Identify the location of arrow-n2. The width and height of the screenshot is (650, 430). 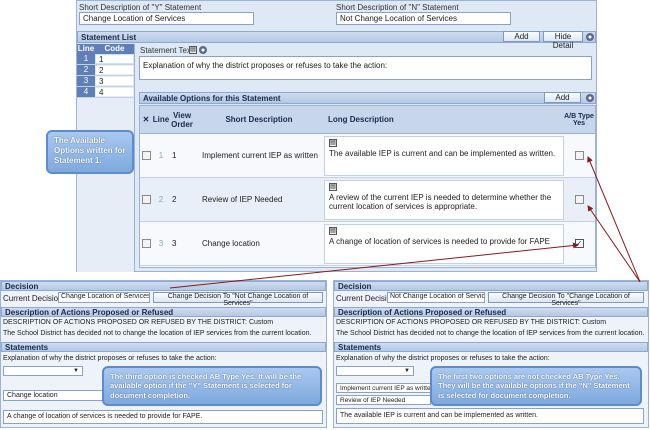
(614, 244).